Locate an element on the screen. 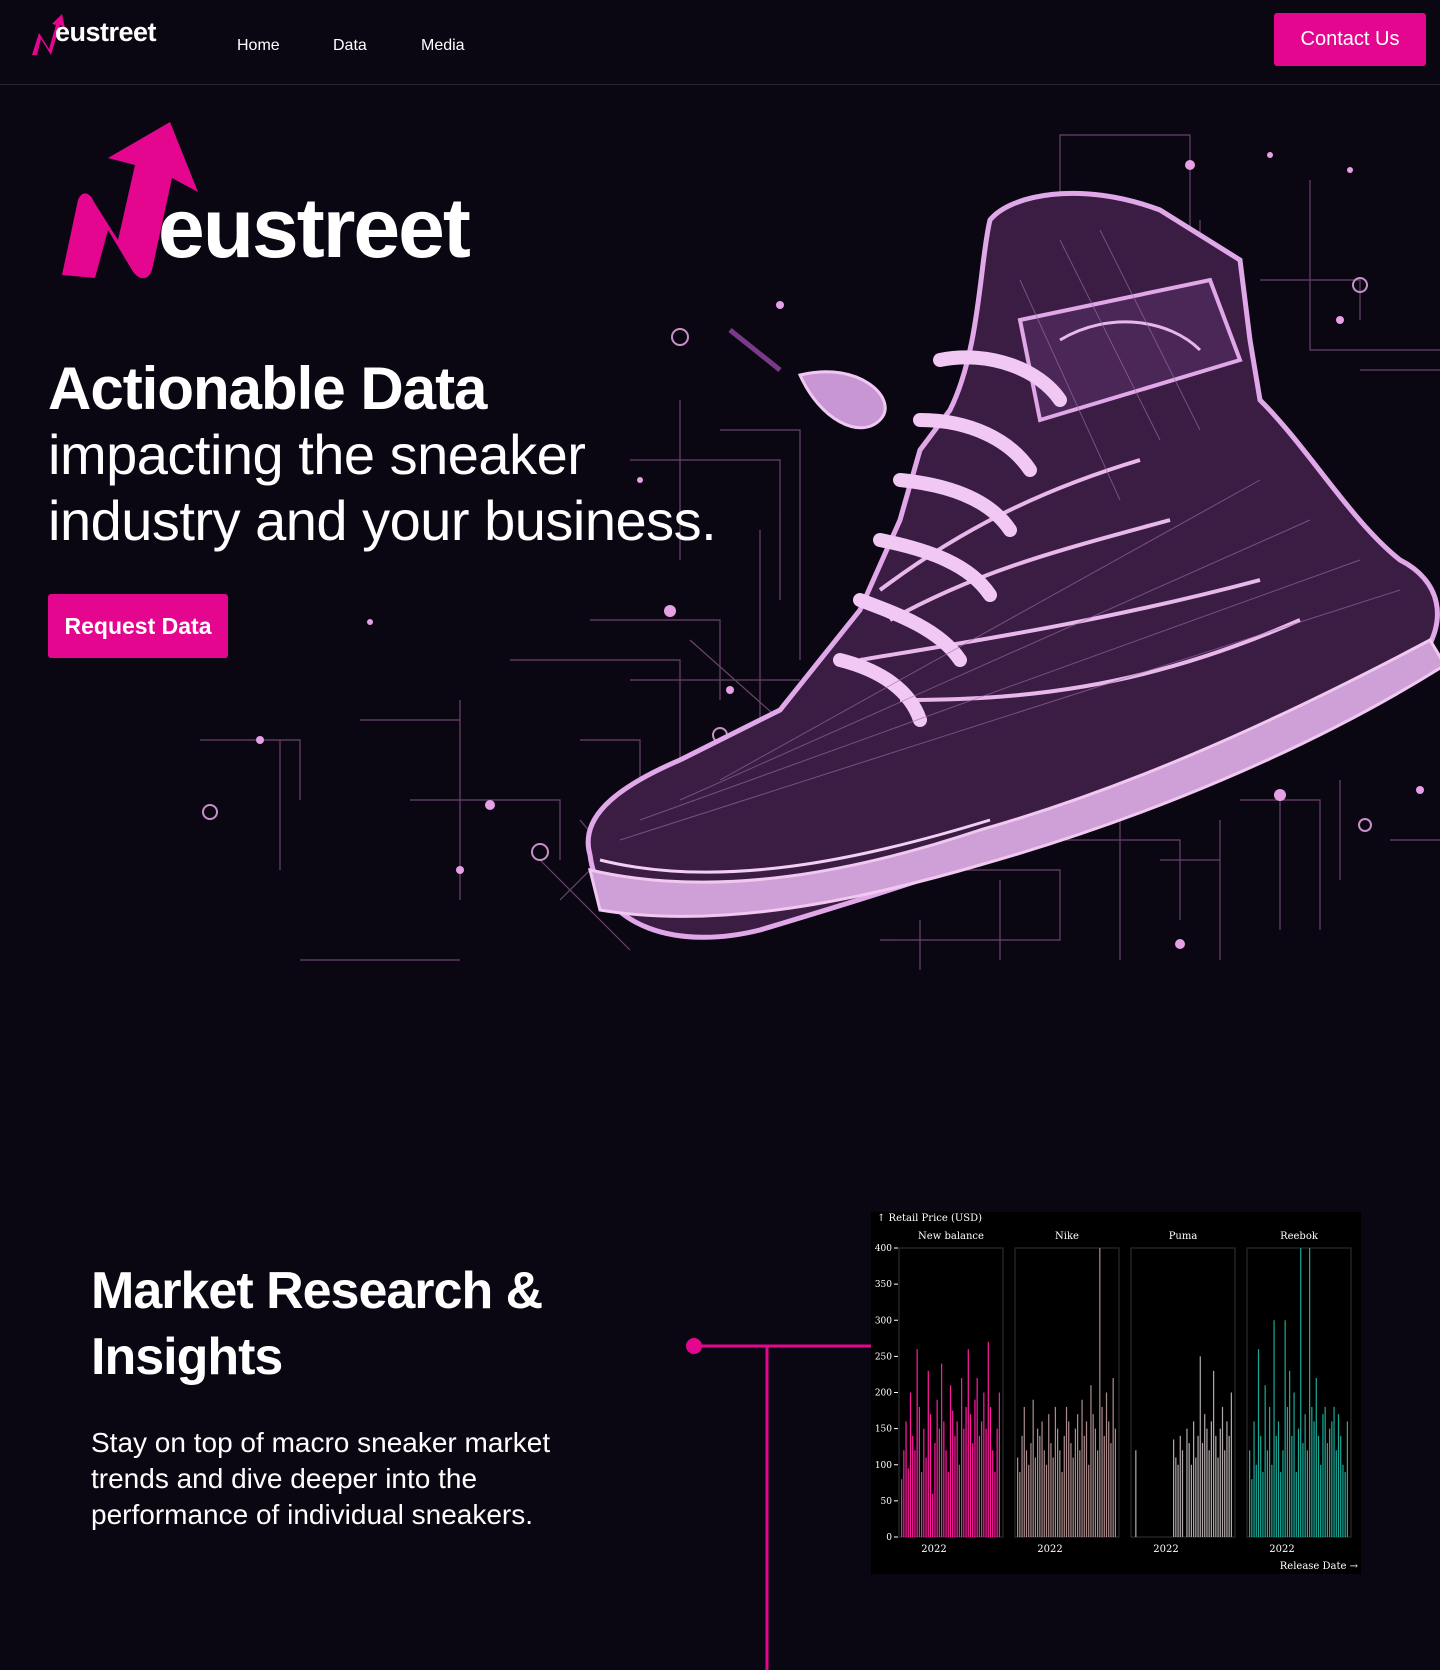 The width and height of the screenshot is (1440, 1670). hero-subline-2: industry and your business. is located at coordinates (382, 520).